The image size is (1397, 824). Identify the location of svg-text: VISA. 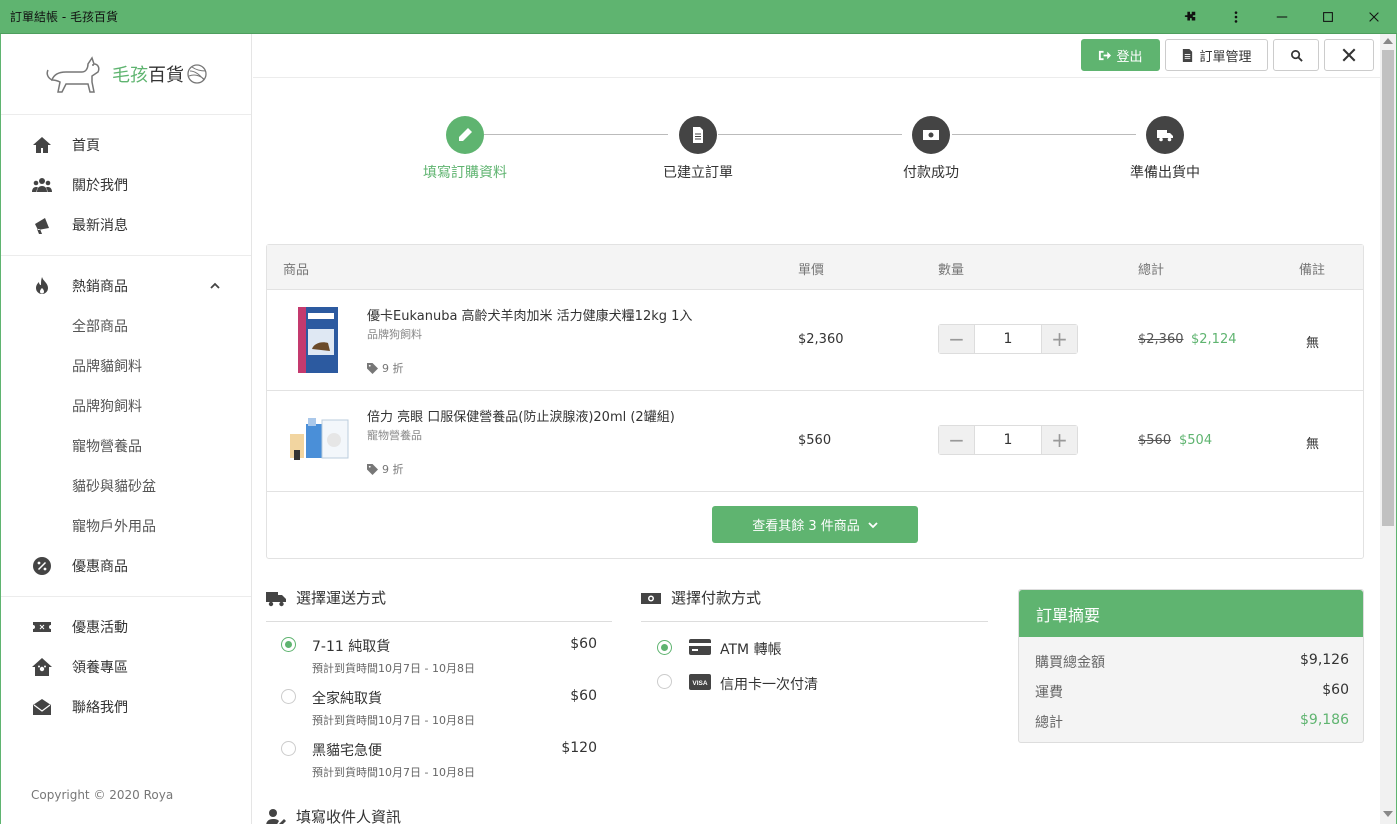
(699, 683).